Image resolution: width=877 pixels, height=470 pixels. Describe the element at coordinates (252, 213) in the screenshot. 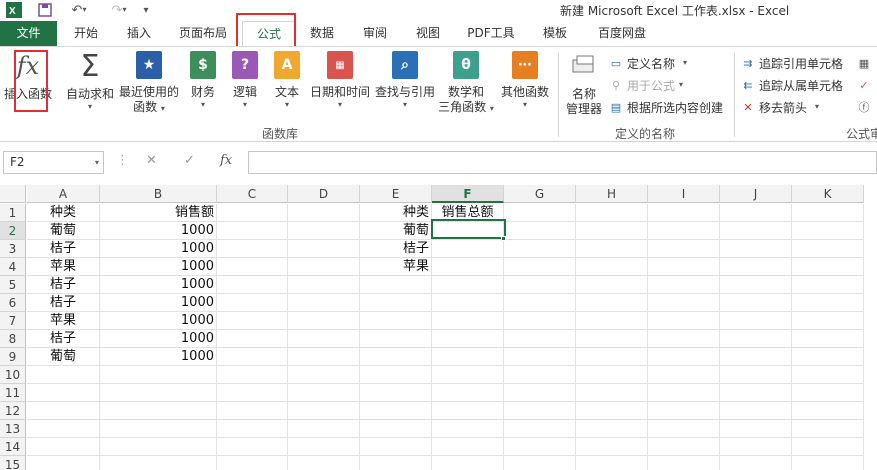

I see `cell-c1` at that location.